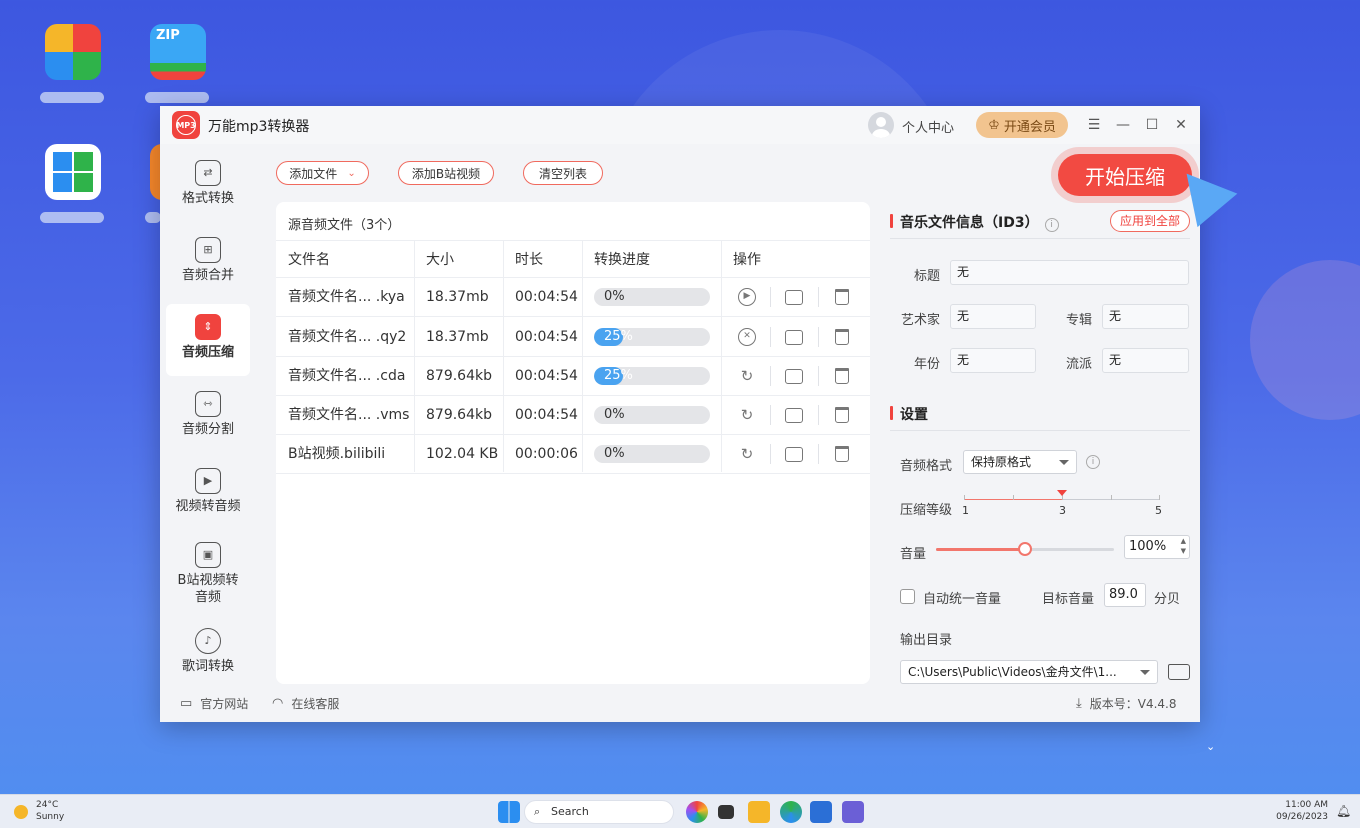  Describe the element at coordinates (208, 654) in the screenshot. I see `sidebar-item-lyrics: ♪ 歌词转换` at that location.